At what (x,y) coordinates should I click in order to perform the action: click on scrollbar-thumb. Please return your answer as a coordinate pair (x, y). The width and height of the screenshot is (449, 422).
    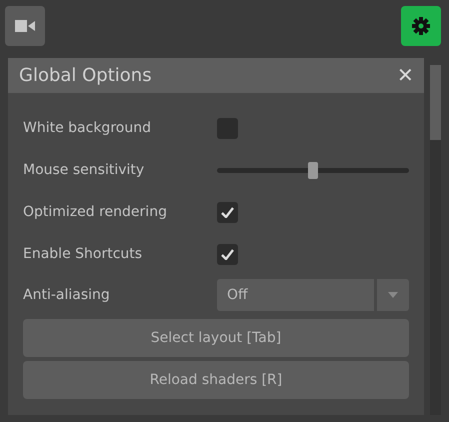
    Looking at the image, I should click on (435, 102).